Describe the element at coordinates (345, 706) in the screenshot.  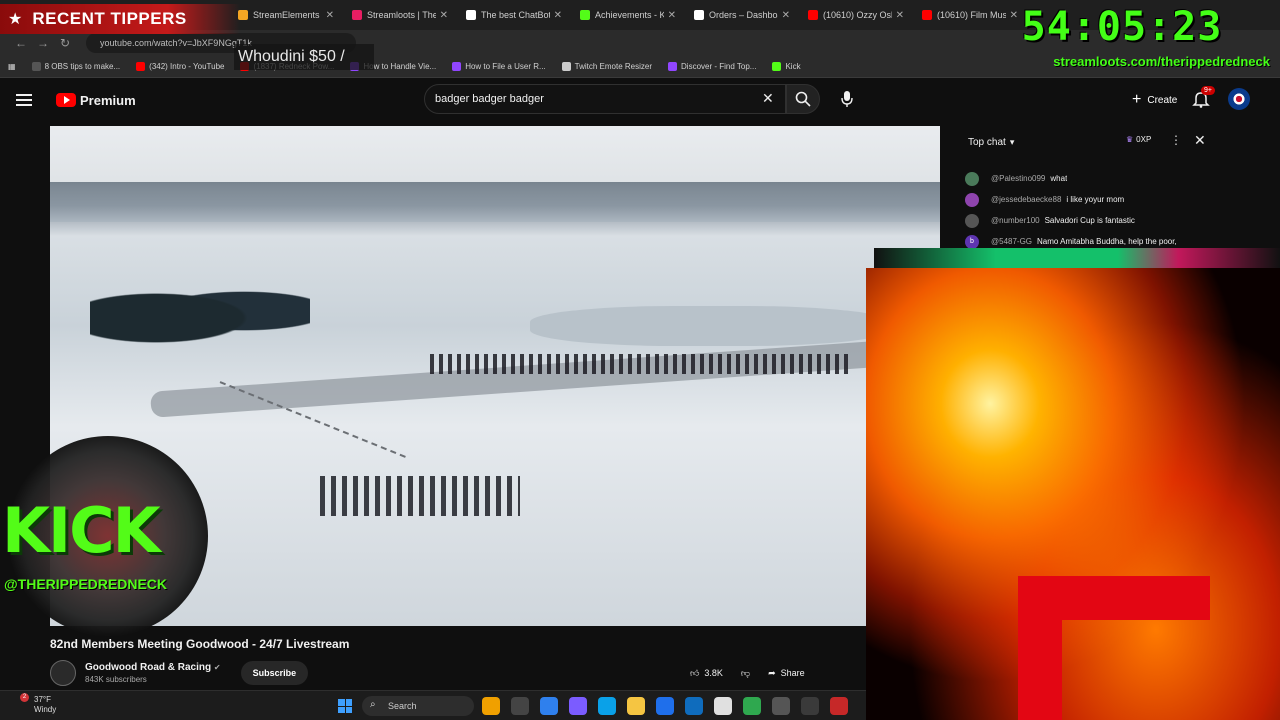
I see `windows-start-icon` at that location.